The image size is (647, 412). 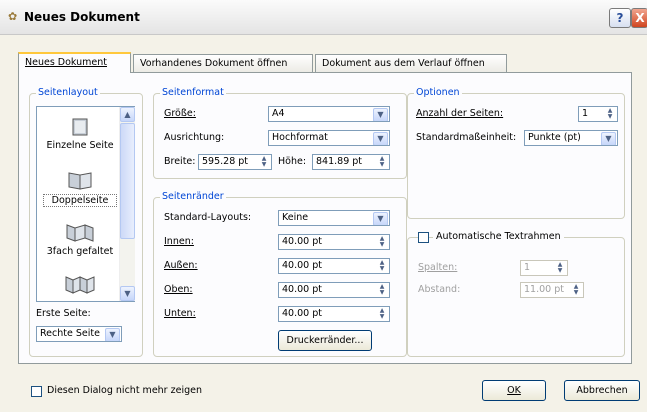 I want to click on page-count-input: 1 ▲ ▼, so click(x=598, y=114).